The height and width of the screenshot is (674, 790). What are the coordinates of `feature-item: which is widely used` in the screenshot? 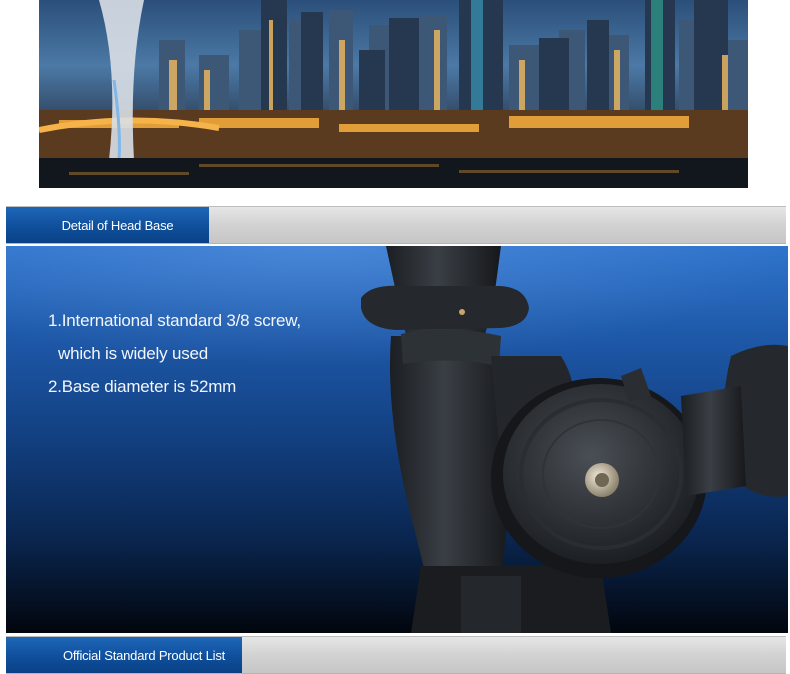 It's located at (133, 353).